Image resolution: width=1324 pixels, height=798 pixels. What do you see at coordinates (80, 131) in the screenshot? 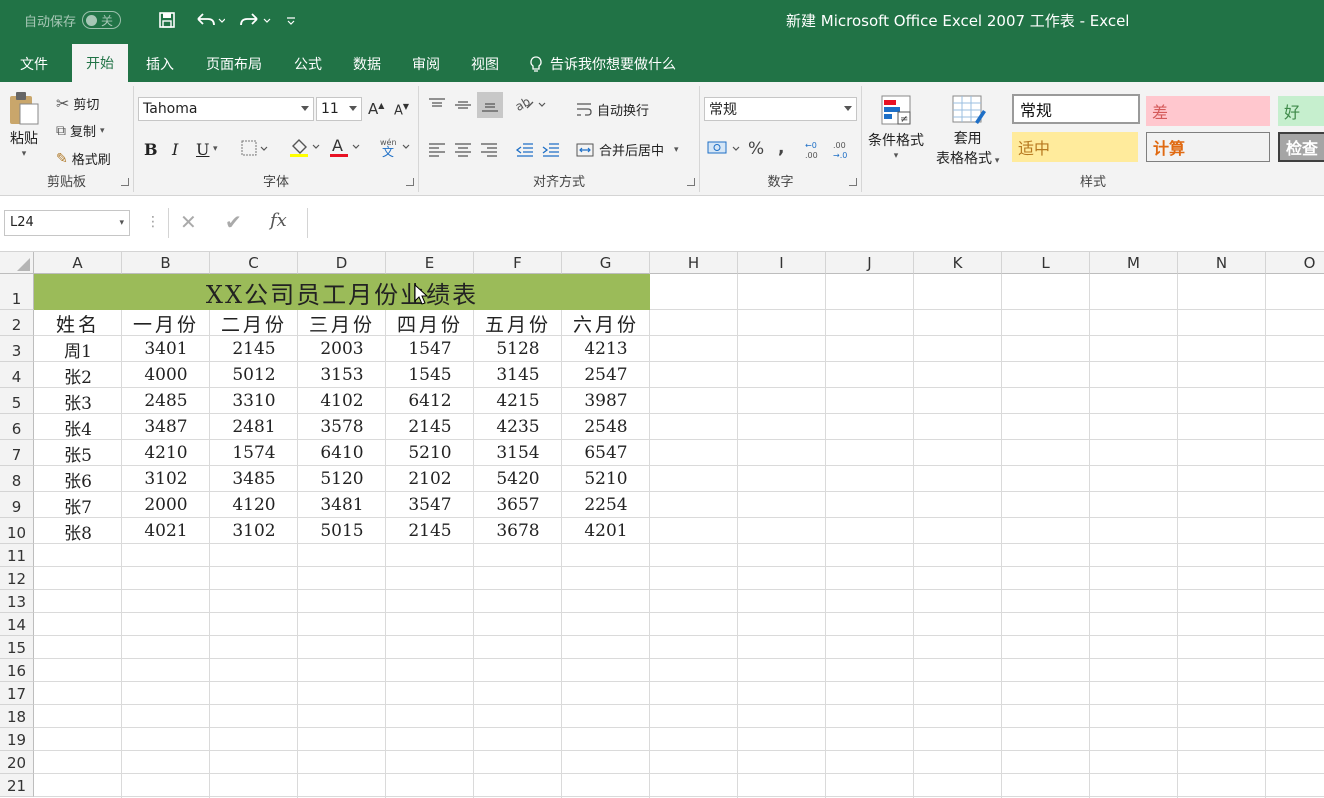
I see `copy-button: ⧉ 复制 ▾` at bounding box center [80, 131].